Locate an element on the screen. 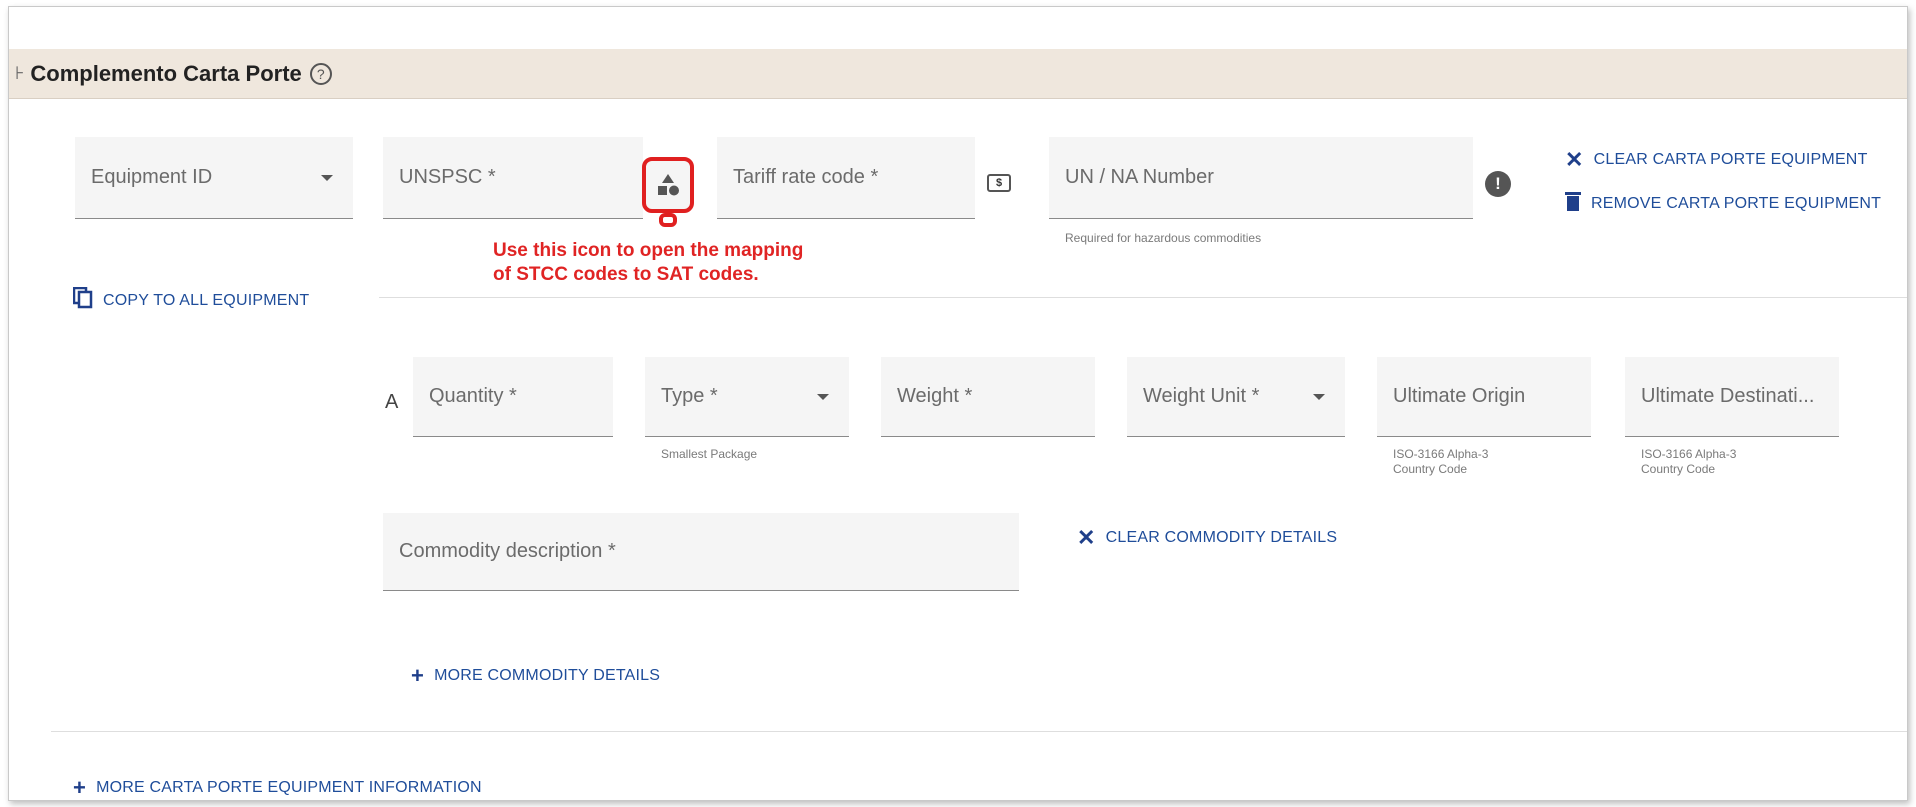 Image resolution: width=1916 pixels, height=807 pixels. collapse-icon: ⊦ is located at coordinates (19, 73).